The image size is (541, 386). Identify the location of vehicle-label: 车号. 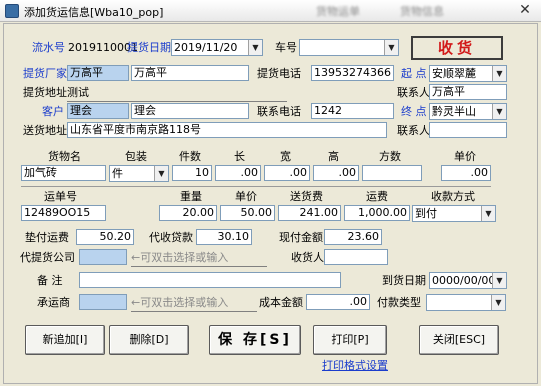
(286, 47).